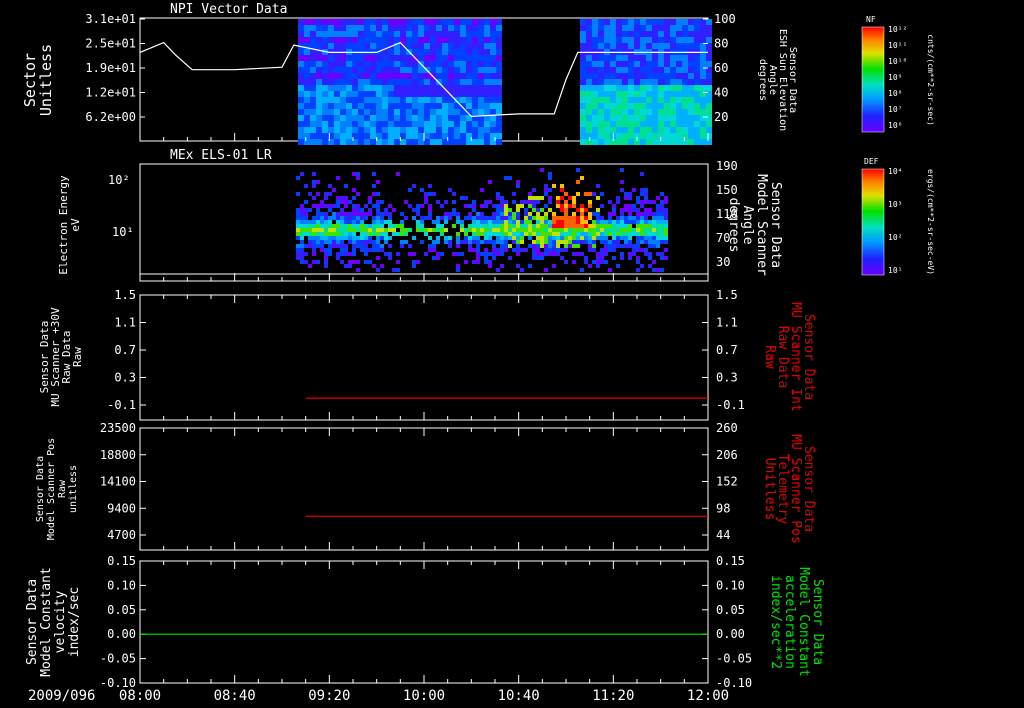 The height and width of the screenshot is (708, 1024). Describe the element at coordinates (730, 634) in the screenshot. I see `panel5-rtick: 0.00` at that location.